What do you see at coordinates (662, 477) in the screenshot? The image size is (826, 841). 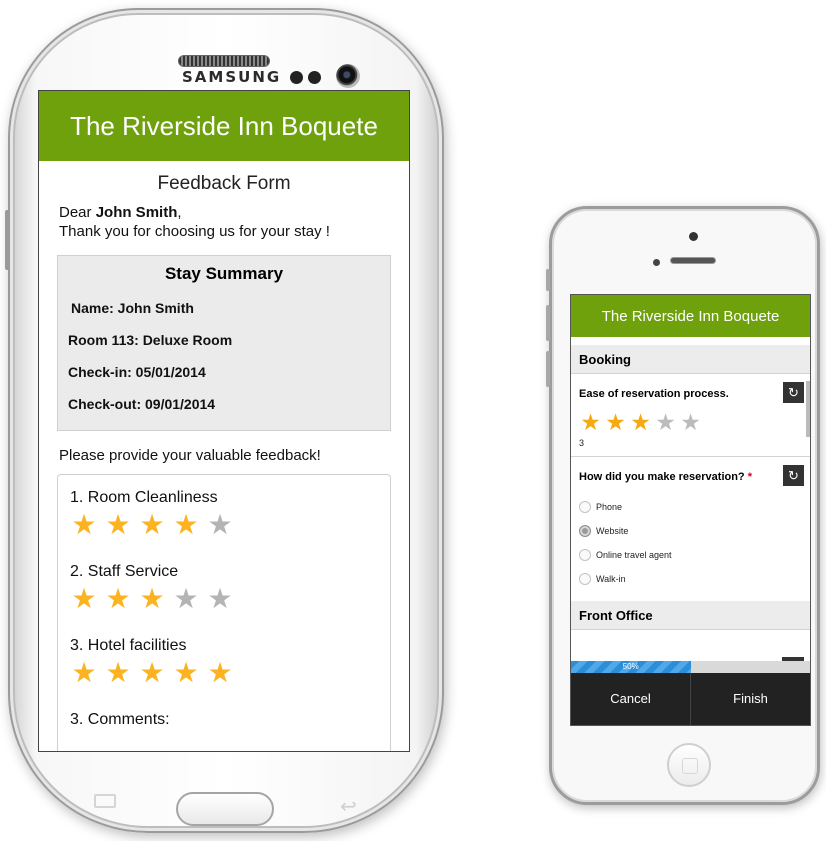 I see `question-title-text: How did you make reservation?` at bounding box center [662, 477].